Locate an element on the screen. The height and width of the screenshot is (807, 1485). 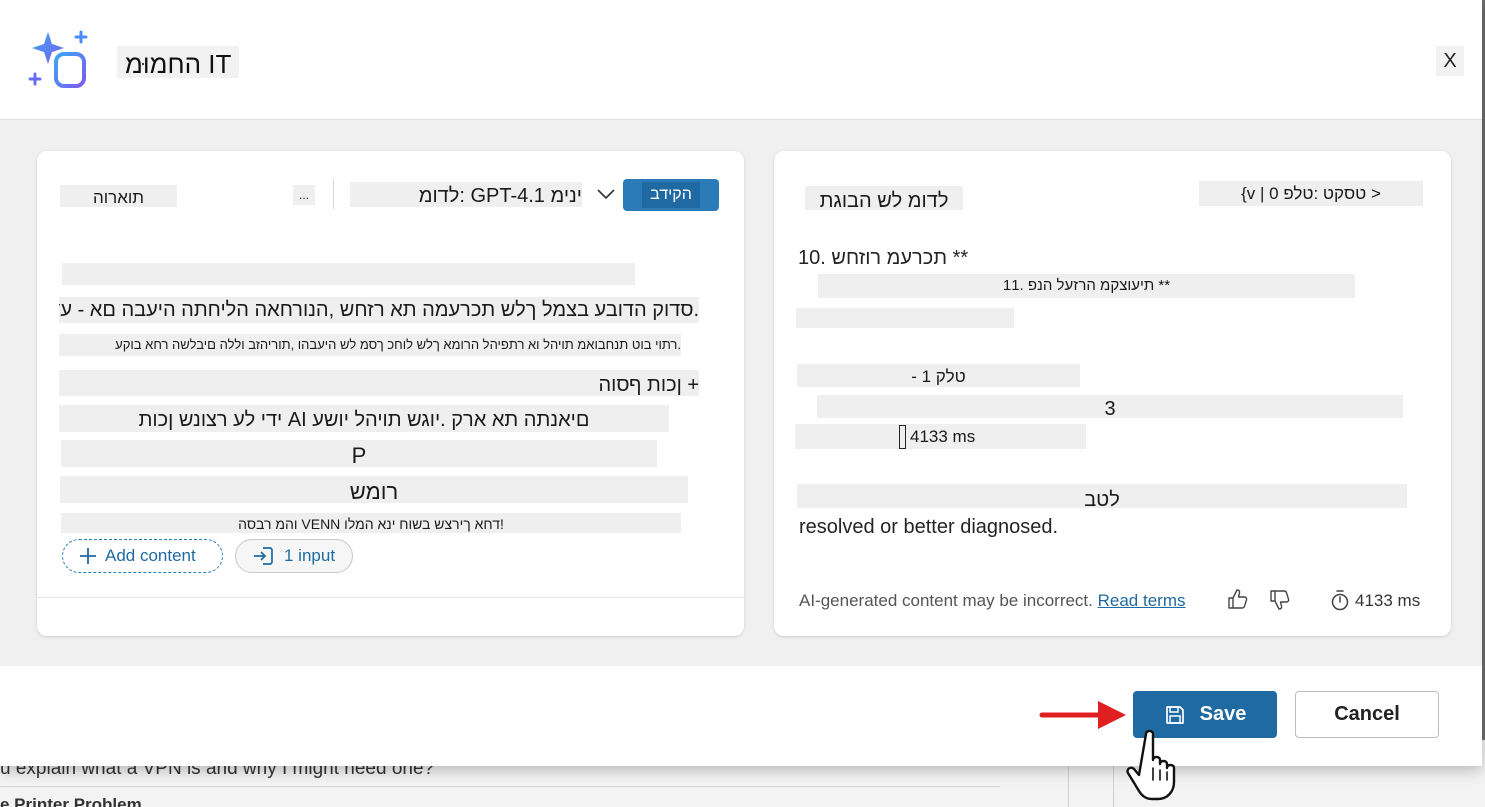
response-duration-line: 4133 ms is located at coordinates (943, 436).